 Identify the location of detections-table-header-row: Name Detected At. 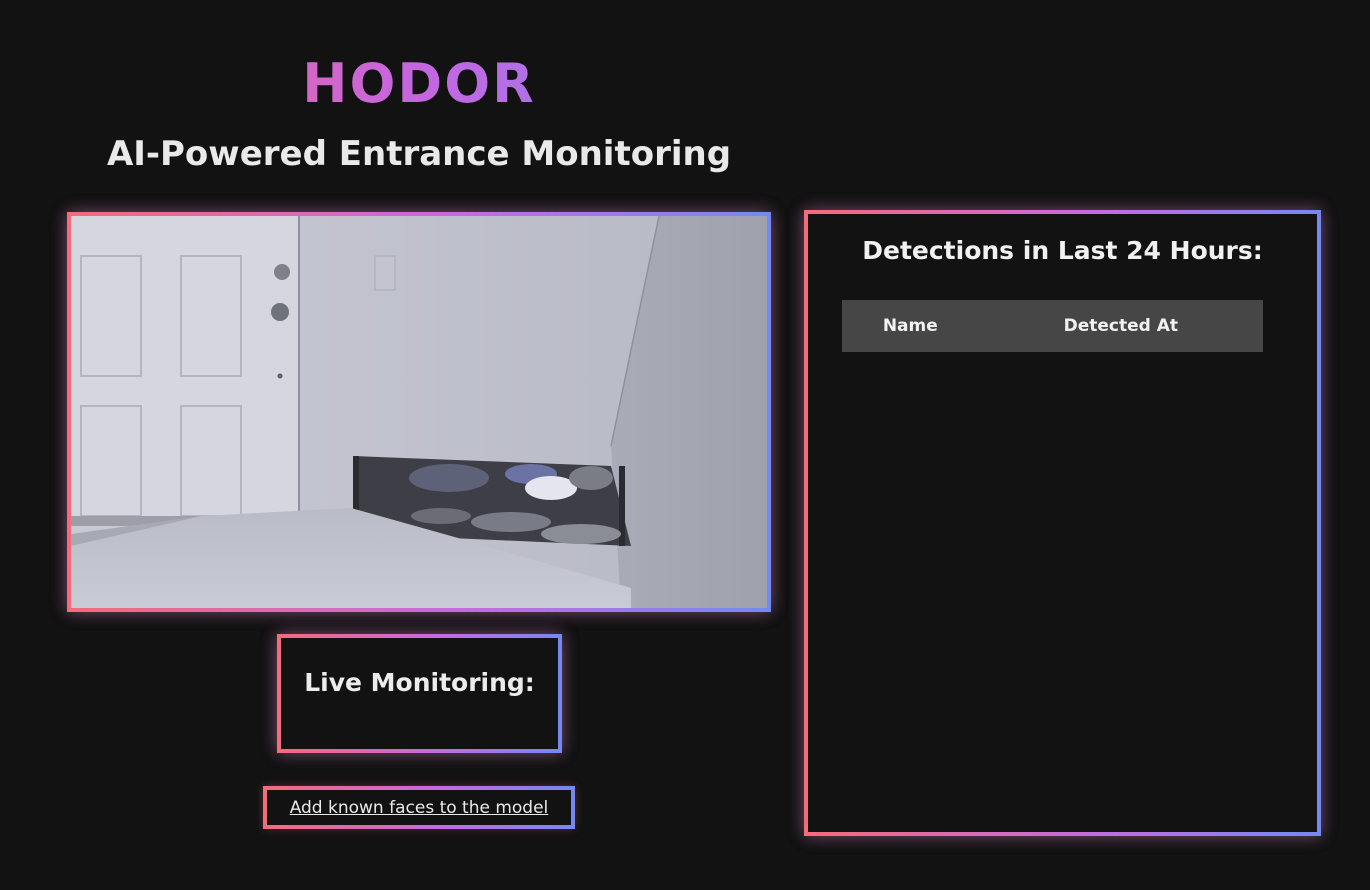
(1052, 326).